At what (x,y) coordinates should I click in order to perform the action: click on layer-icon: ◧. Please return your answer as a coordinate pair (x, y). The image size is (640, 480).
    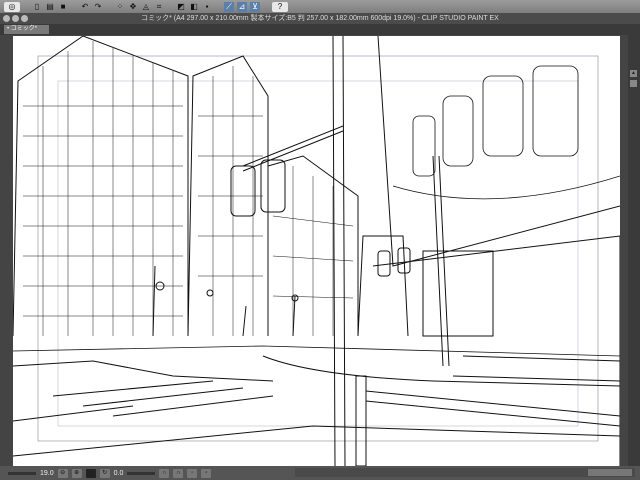
    Looking at the image, I should click on (194, 6).